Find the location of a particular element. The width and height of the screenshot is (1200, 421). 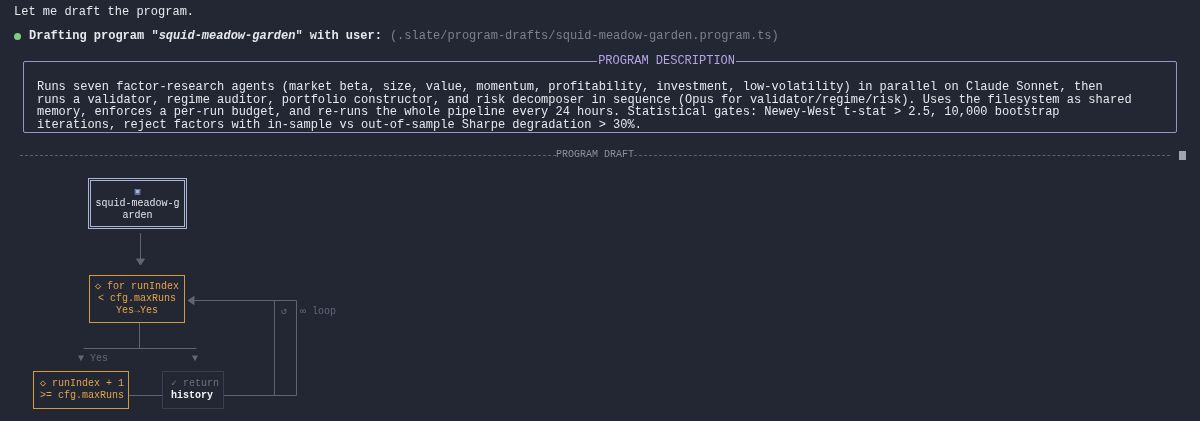

condition-node: ◇ runIndex + 1 >= cfg.maxRuns is located at coordinates (81, 390).